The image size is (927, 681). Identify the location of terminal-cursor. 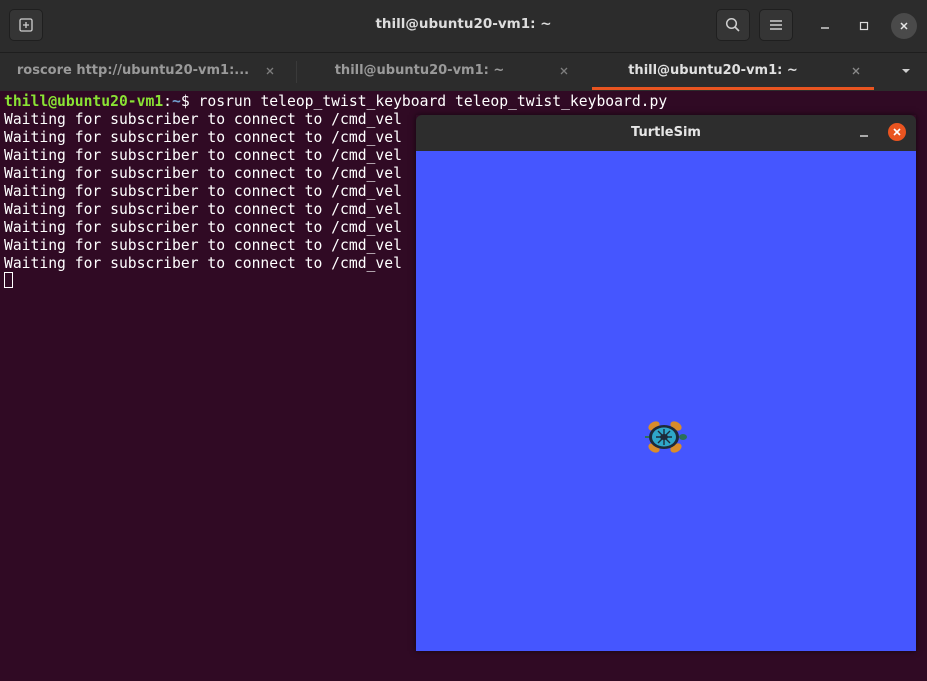
(8, 280).